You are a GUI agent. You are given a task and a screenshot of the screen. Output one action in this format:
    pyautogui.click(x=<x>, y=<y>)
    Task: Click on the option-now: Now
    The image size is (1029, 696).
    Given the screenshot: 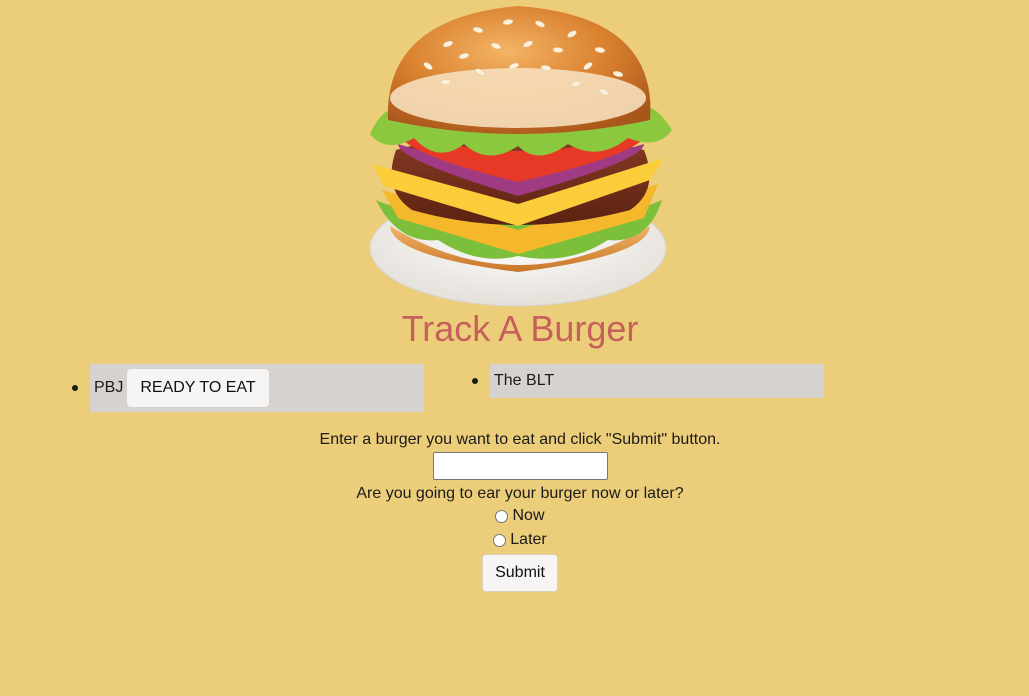 What is the action you would take?
    pyautogui.click(x=514, y=516)
    